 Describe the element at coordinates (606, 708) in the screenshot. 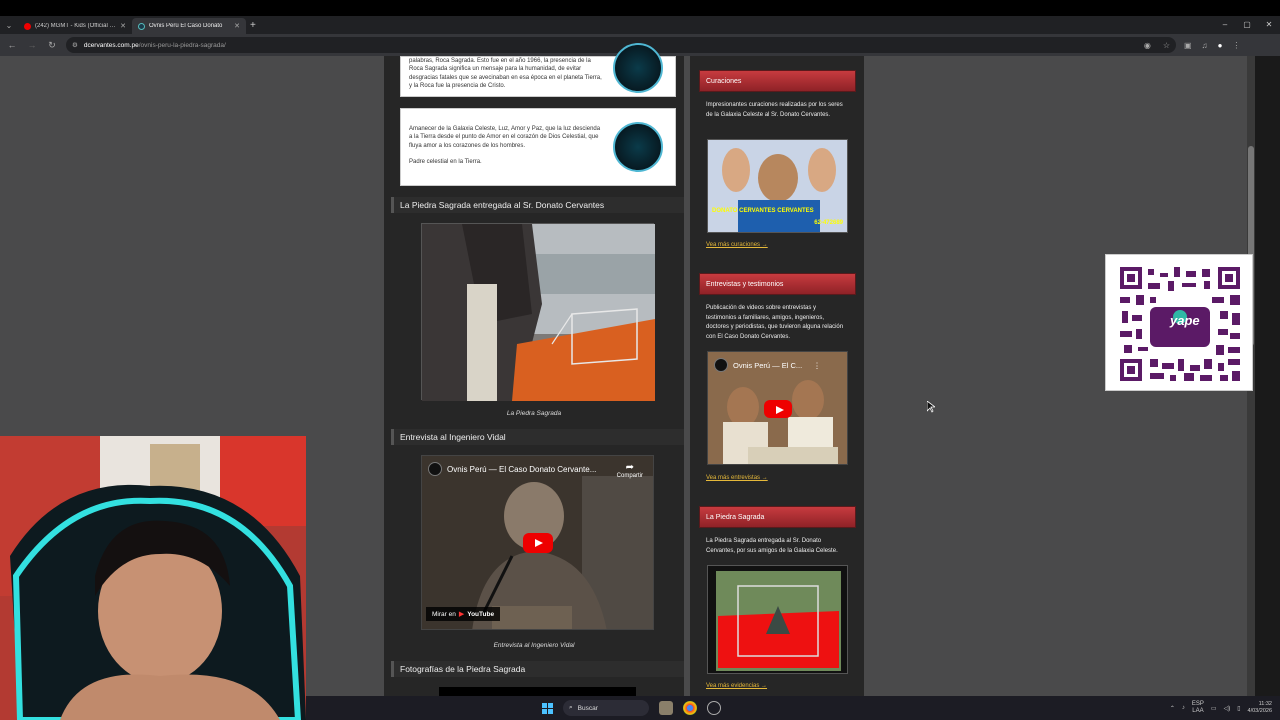

I see `taskbar-search: ⌕ Buscar` at that location.